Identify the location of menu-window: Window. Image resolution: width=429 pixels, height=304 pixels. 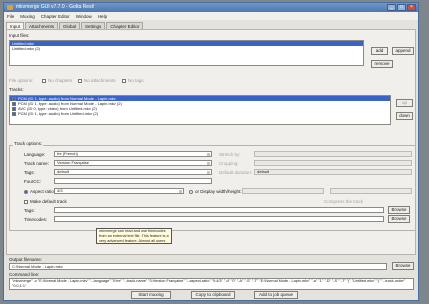
(84, 16).